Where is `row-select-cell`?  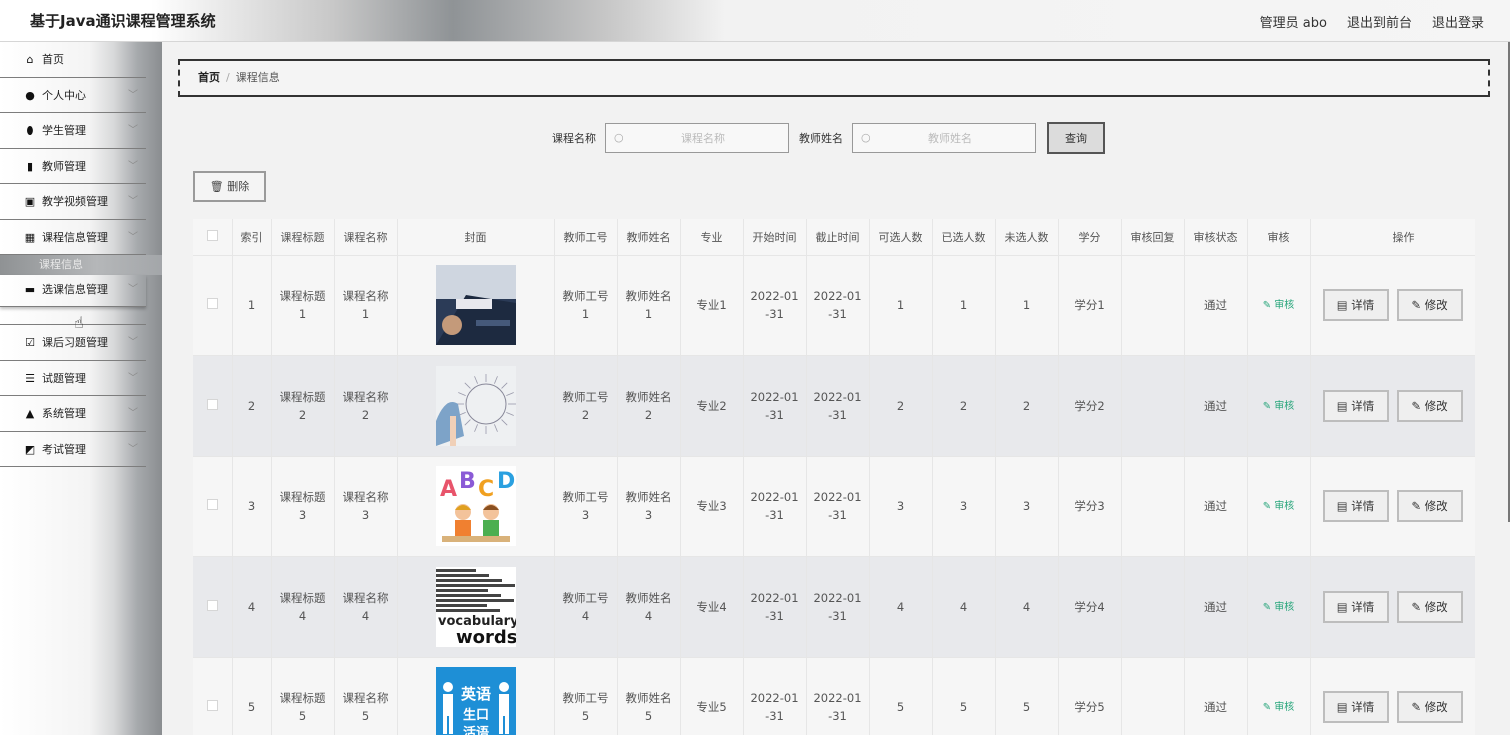 row-select-cell is located at coordinates (213, 406).